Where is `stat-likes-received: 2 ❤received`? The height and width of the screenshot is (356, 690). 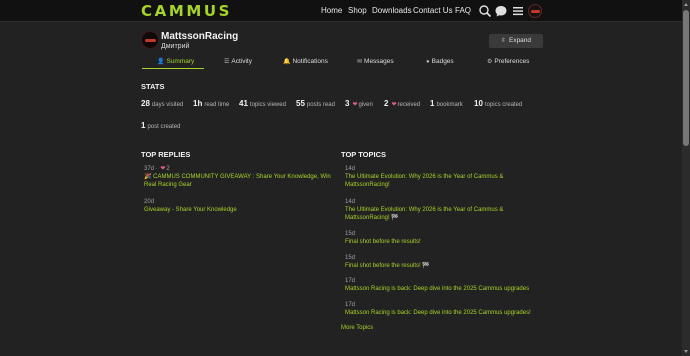 stat-likes-received: 2 ❤received is located at coordinates (402, 103).